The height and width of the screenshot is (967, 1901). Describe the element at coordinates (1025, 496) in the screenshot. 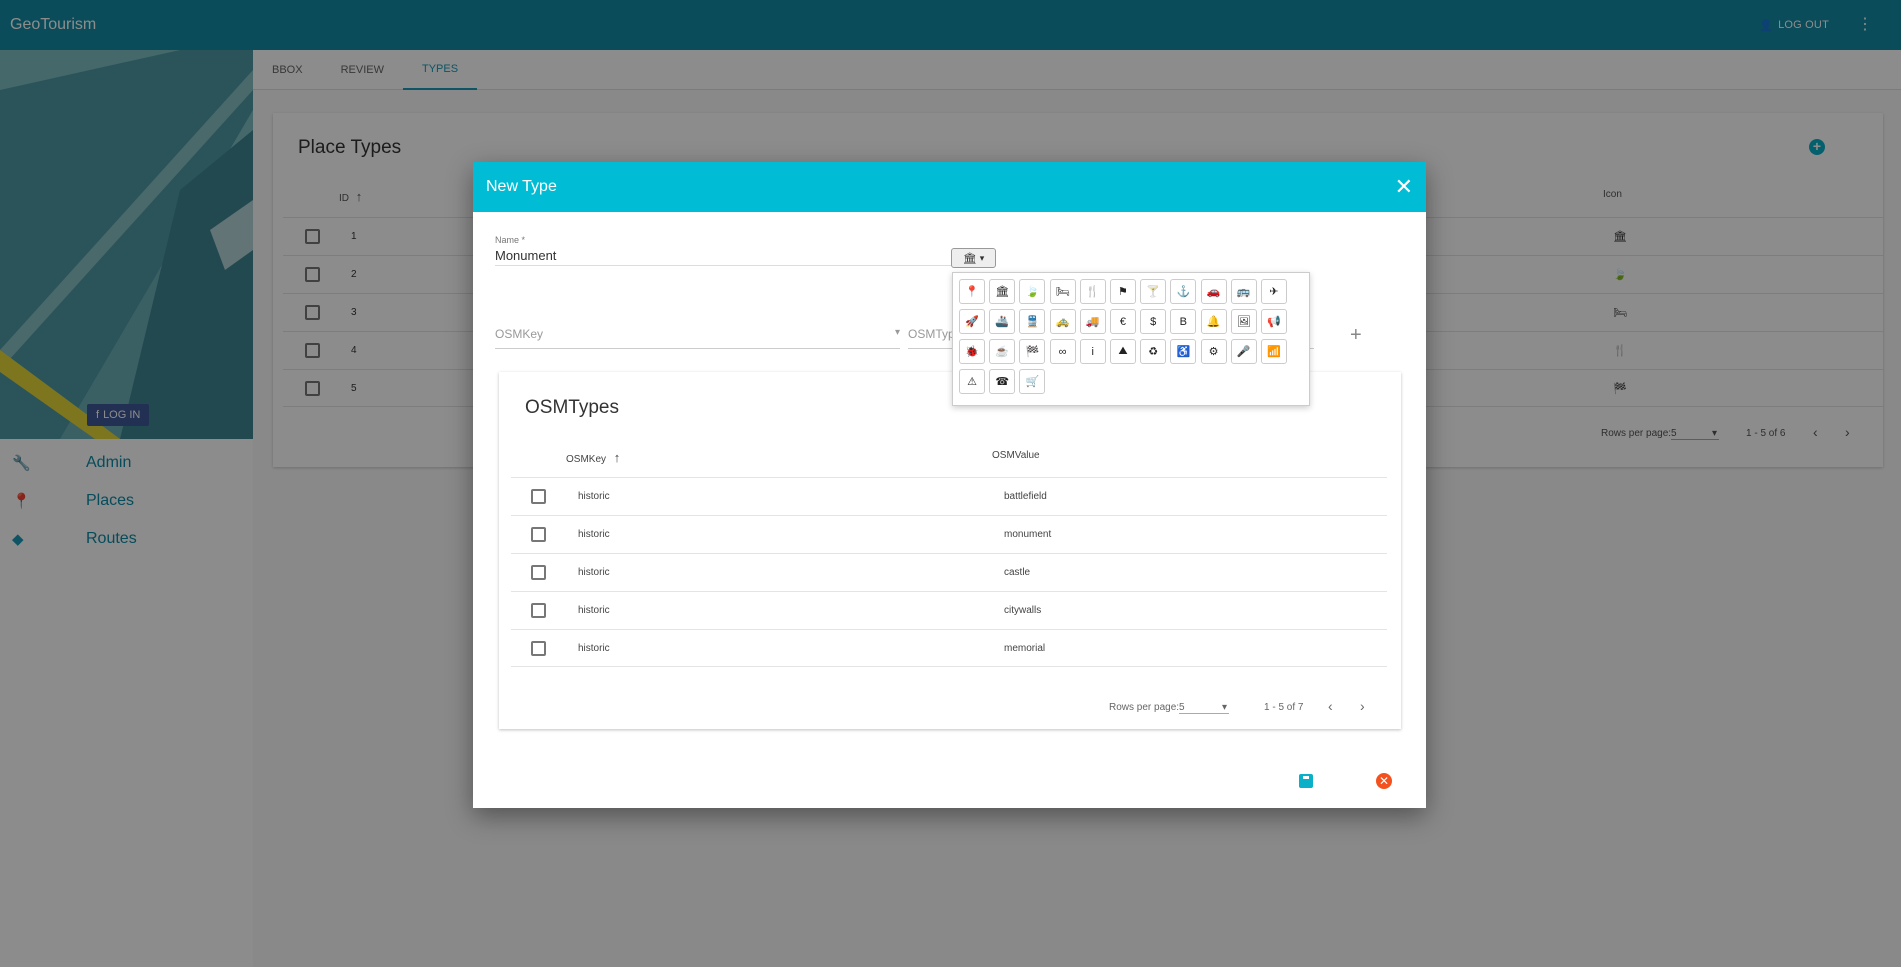

I see `row-osmvalue: battlefield` at that location.